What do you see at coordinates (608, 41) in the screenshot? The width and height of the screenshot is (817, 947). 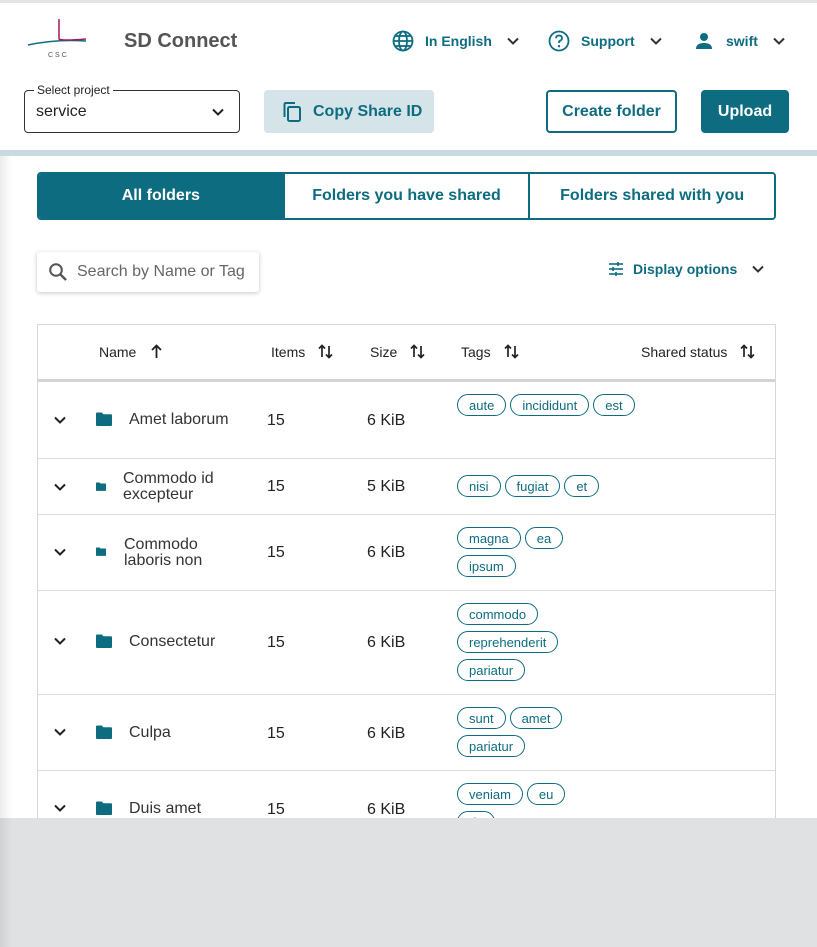 I see `support-label: Support` at bounding box center [608, 41].